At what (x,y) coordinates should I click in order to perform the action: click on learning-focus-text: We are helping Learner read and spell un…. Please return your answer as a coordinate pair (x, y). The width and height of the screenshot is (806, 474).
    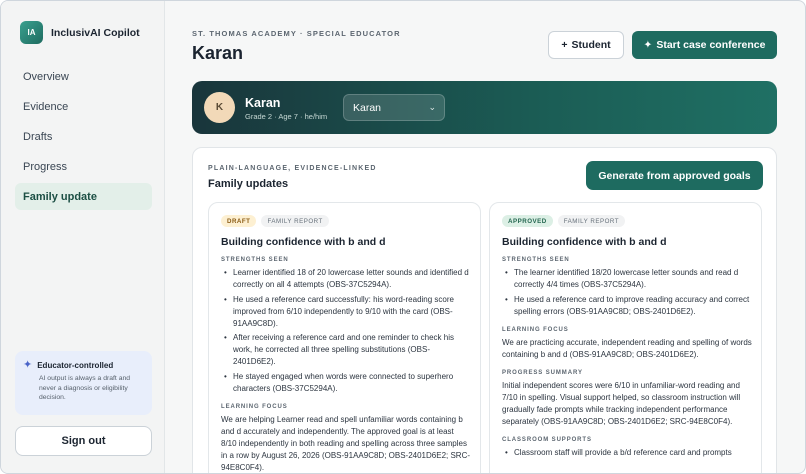
    Looking at the image, I should click on (346, 443).